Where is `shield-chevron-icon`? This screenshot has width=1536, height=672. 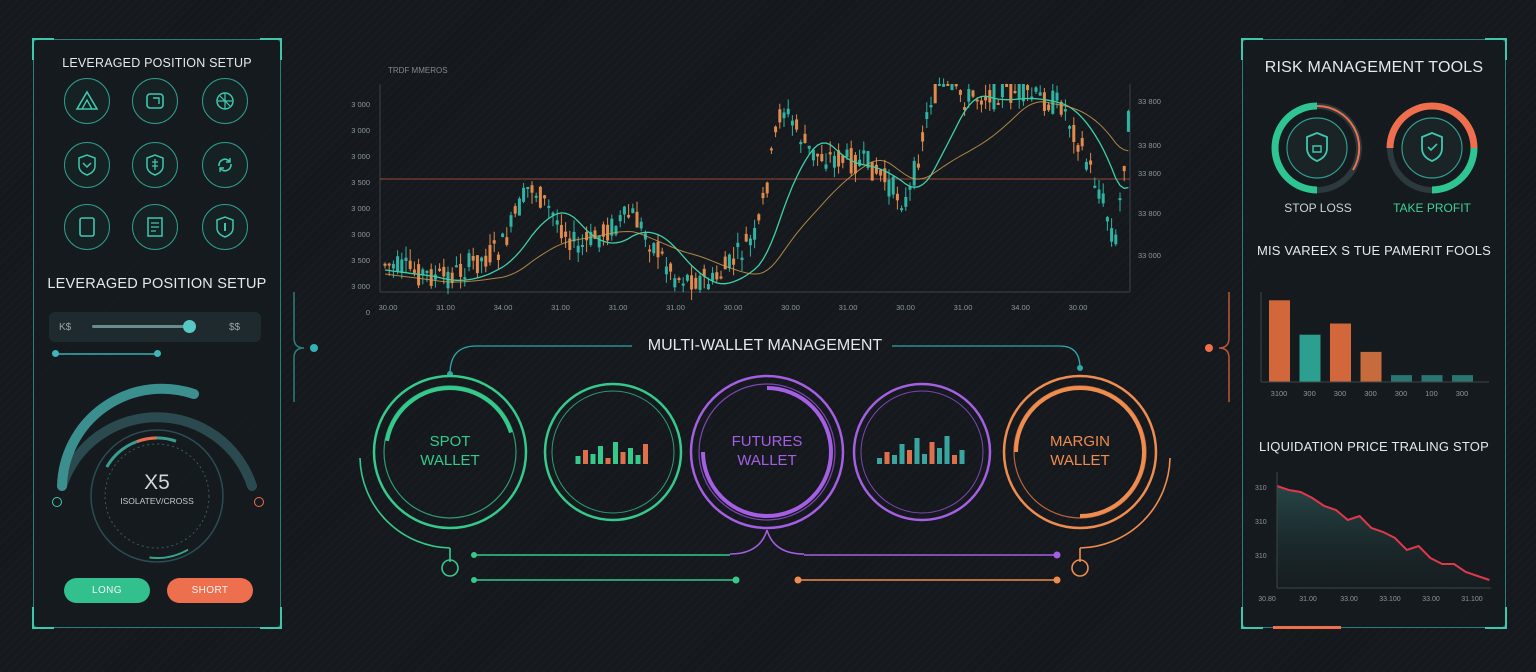
shield-chevron-icon is located at coordinates (87, 165).